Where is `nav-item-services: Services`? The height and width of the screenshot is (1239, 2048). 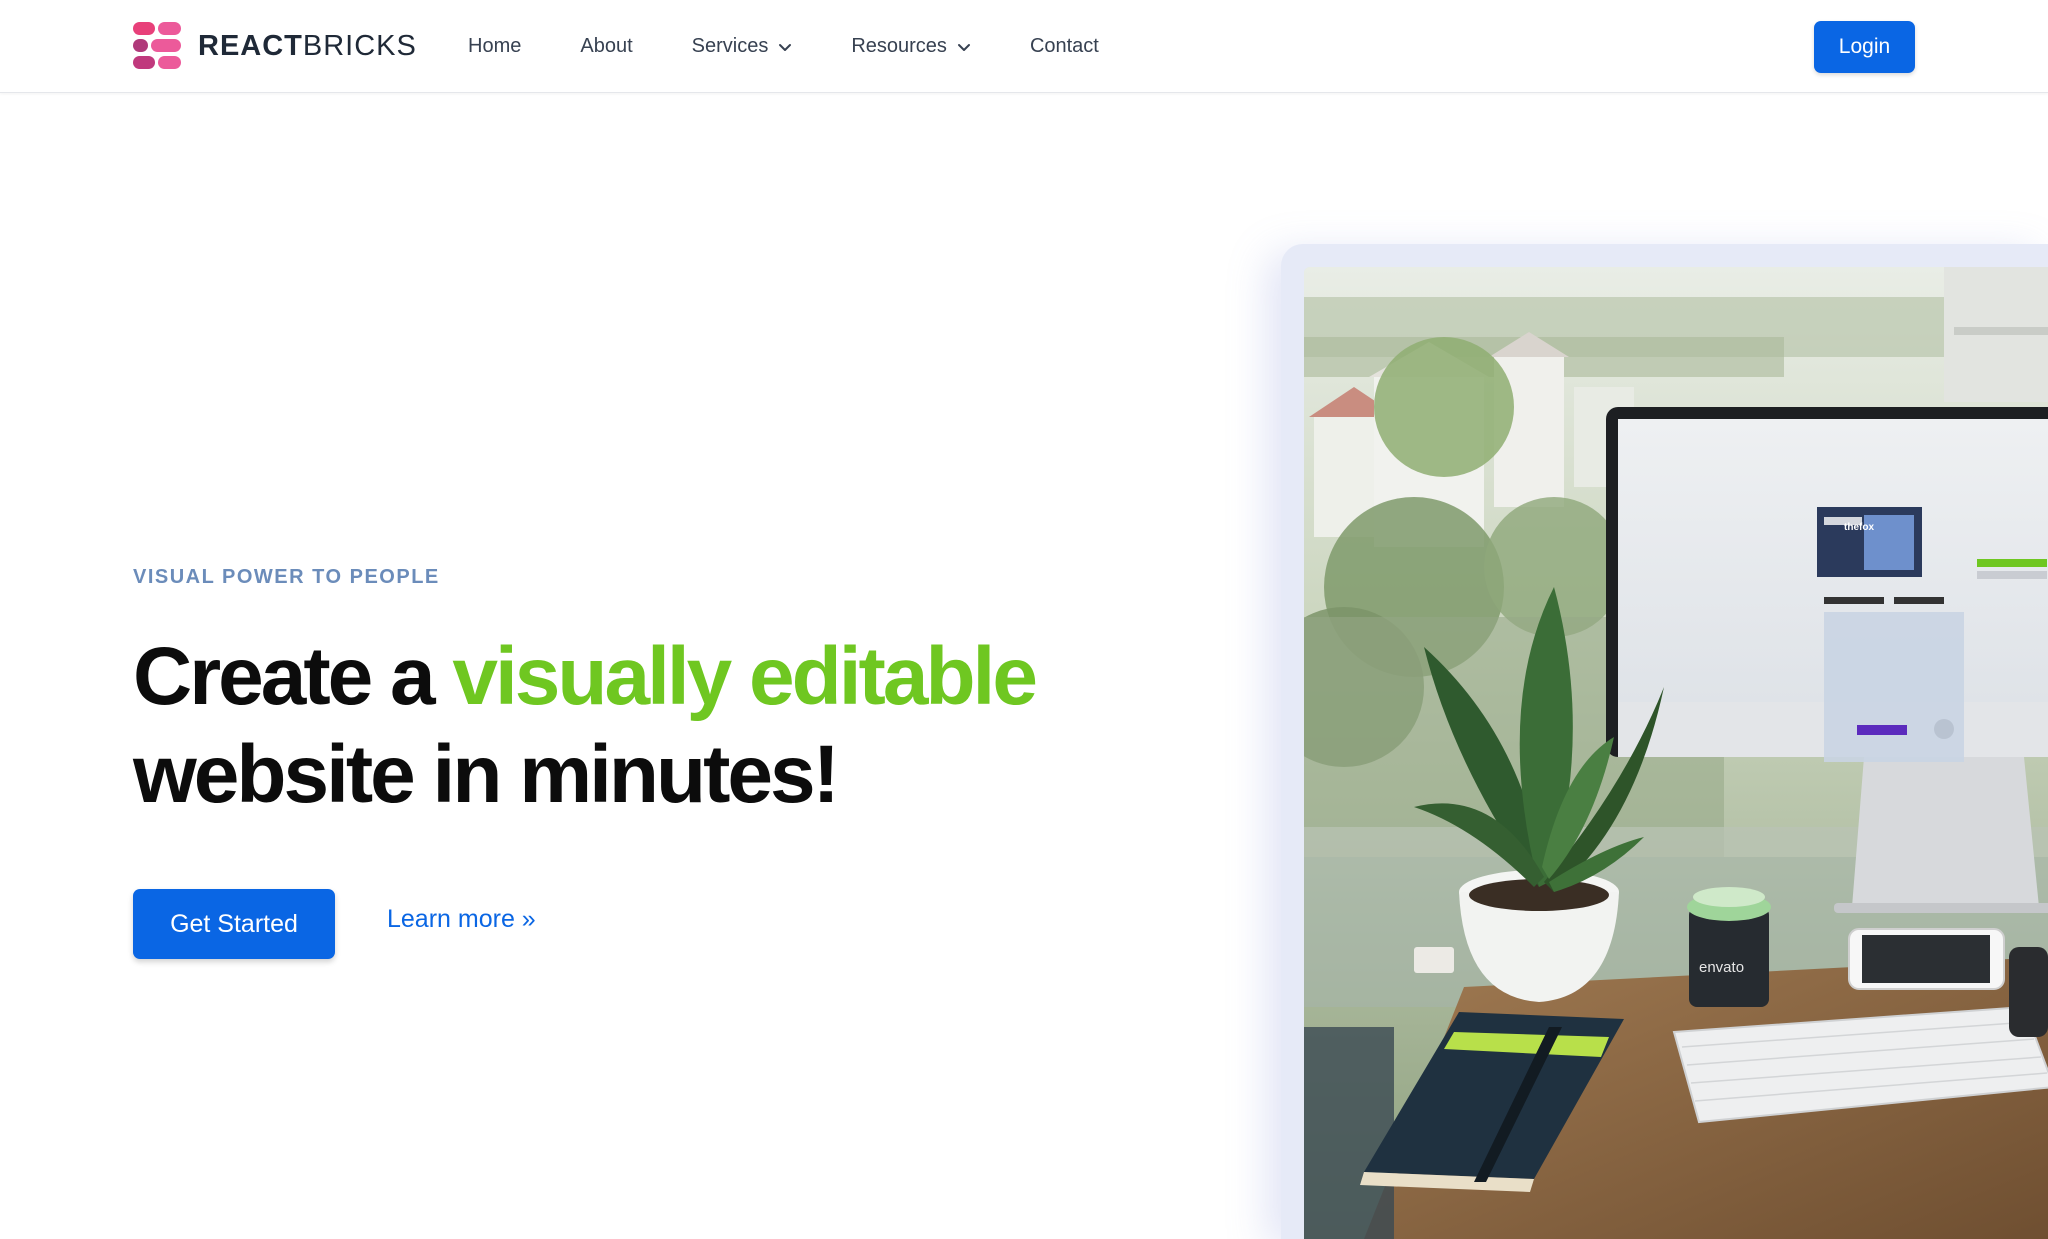
nav-item-services: Services is located at coordinates (742, 46).